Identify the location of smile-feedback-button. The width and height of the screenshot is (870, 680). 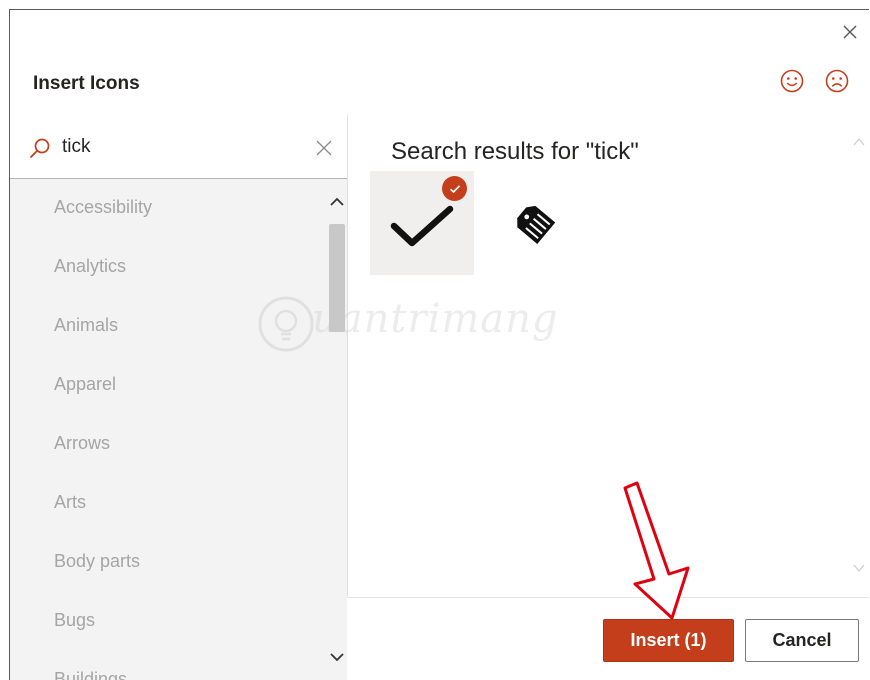
(792, 81).